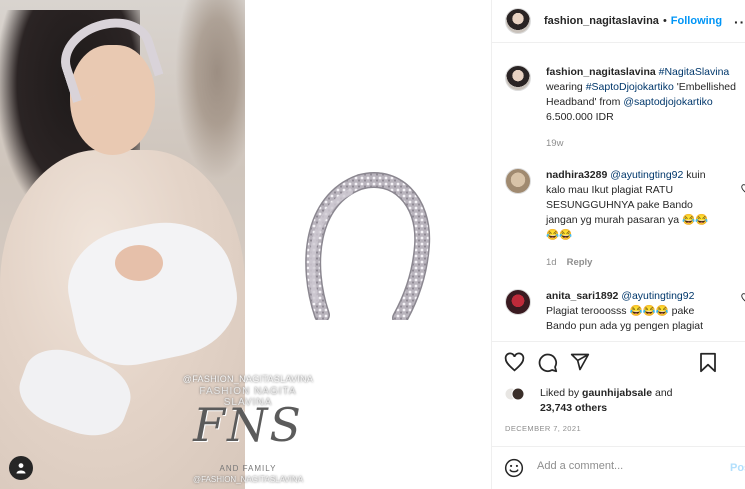 The image size is (745, 489). I want to click on watermark-tagline: AND FAMILY, so click(248, 468).